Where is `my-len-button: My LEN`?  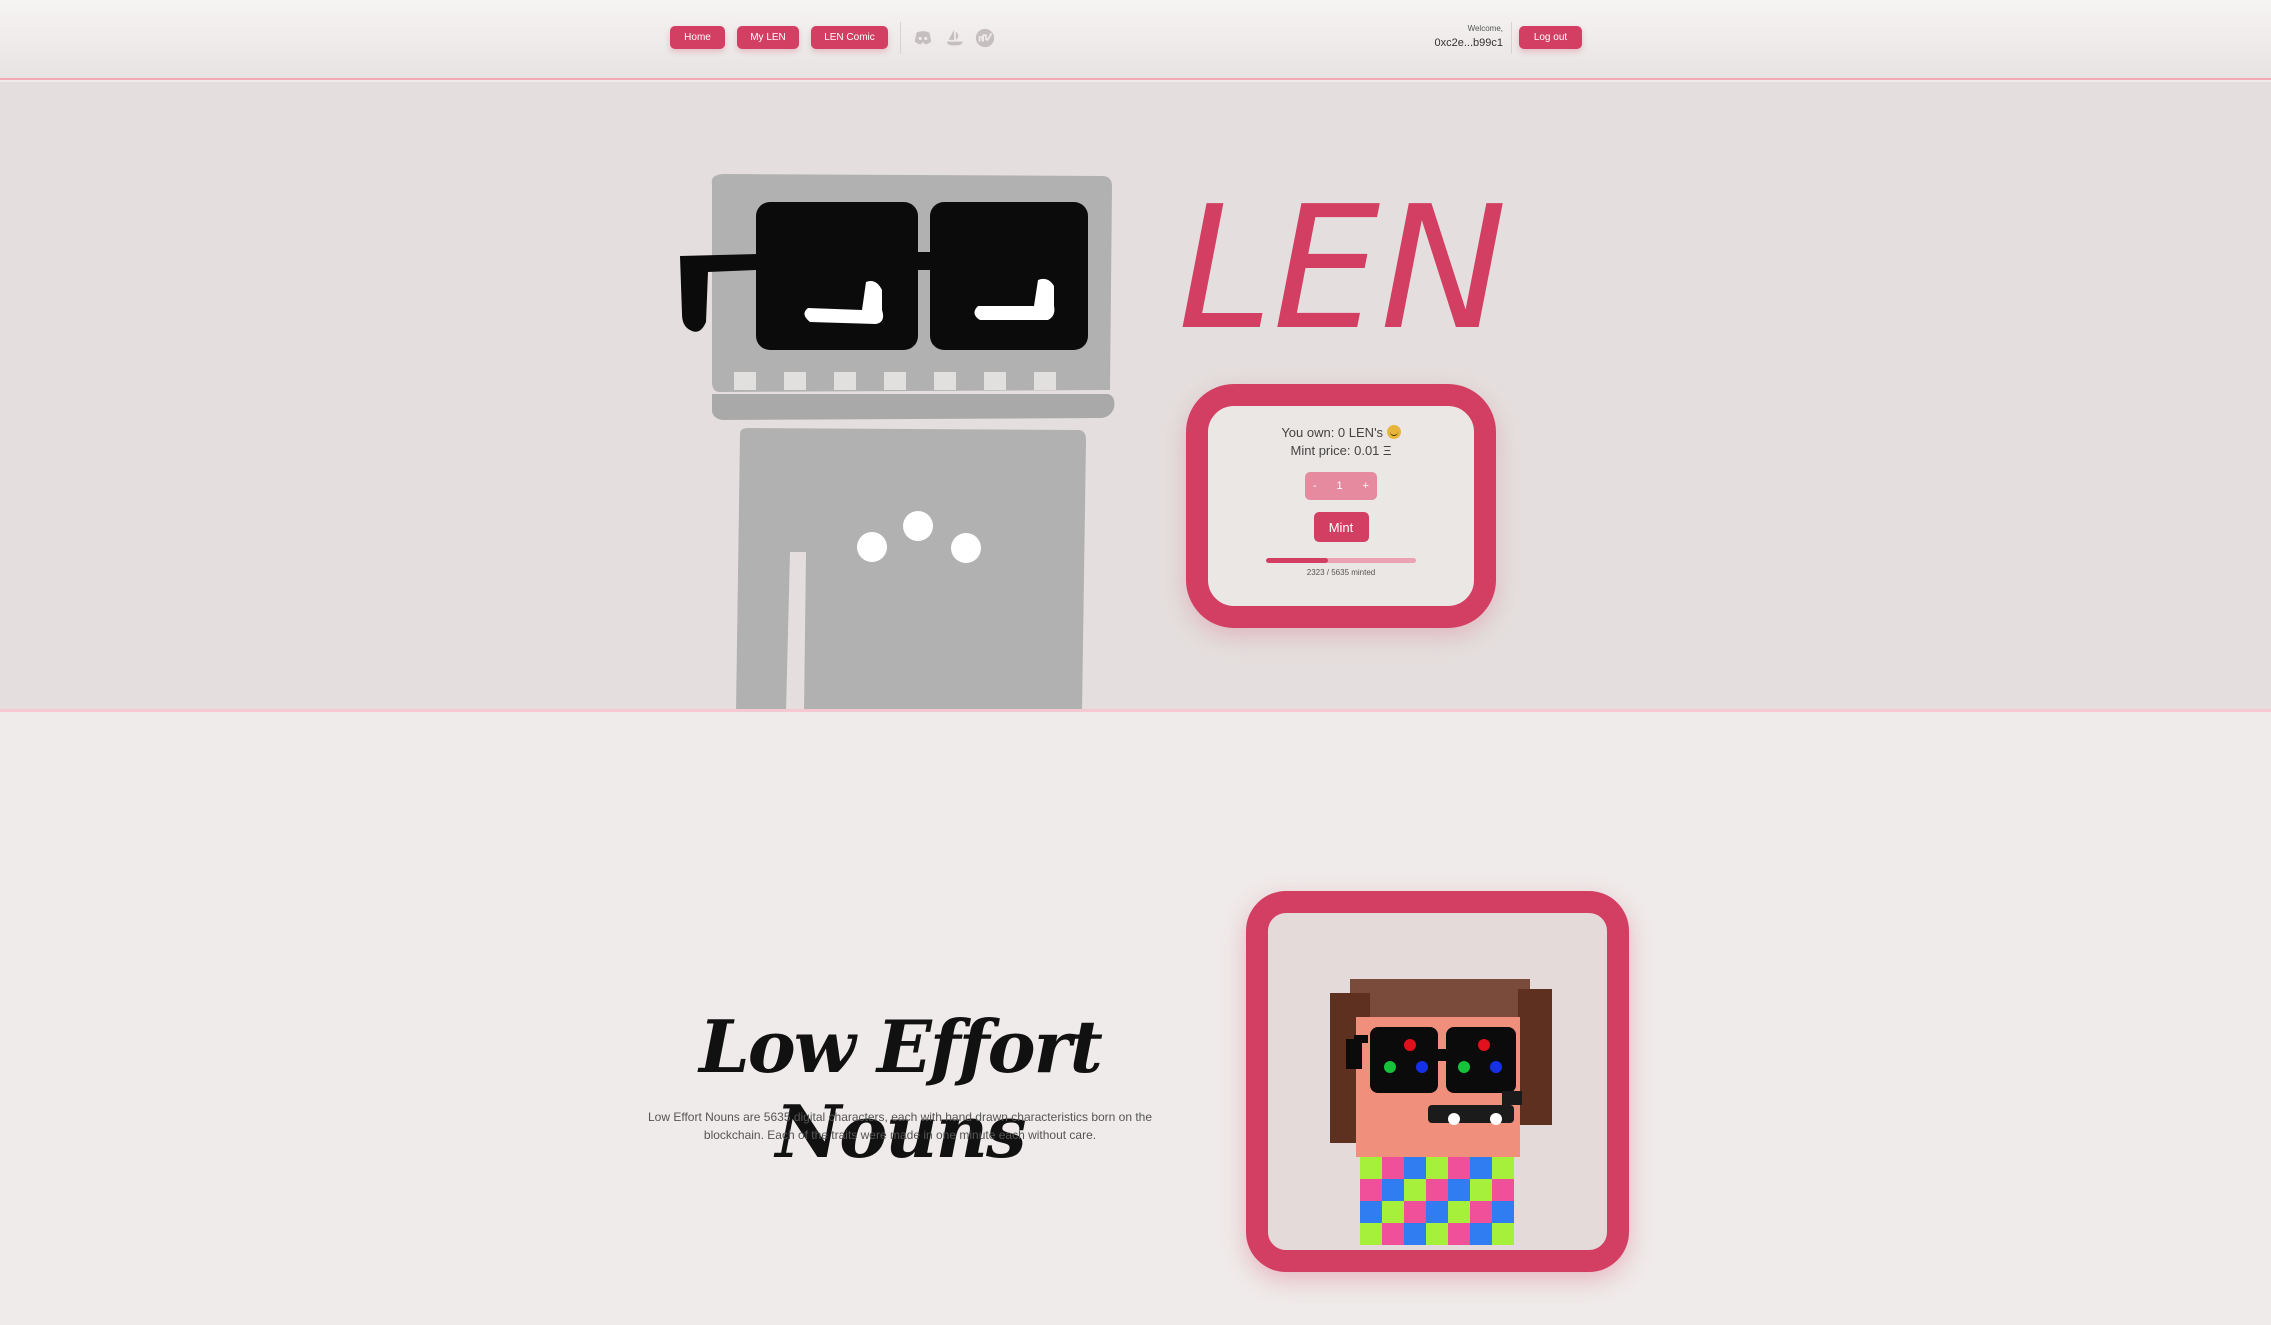 my-len-button: My LEN is located at coordinates (768, 37).